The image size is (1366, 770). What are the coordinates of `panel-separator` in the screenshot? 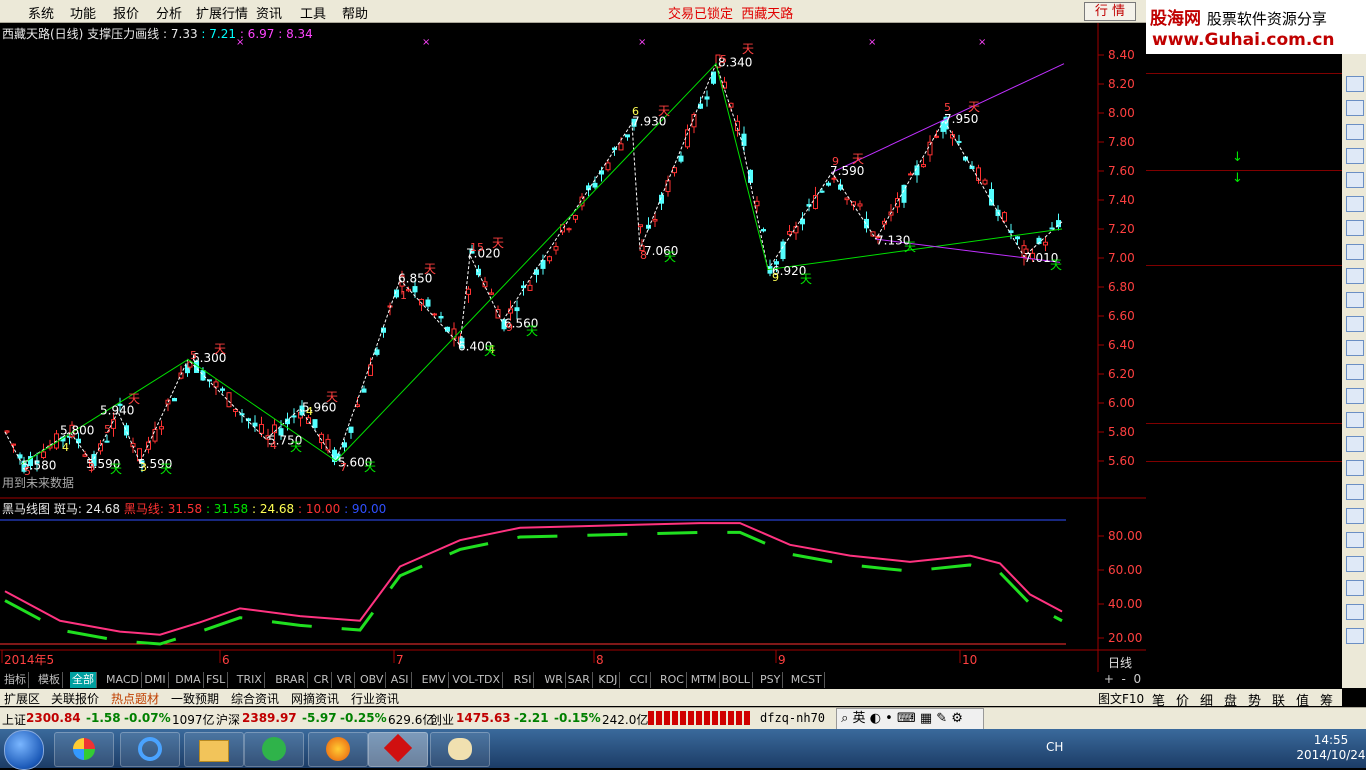 It's located at (1244, 73).